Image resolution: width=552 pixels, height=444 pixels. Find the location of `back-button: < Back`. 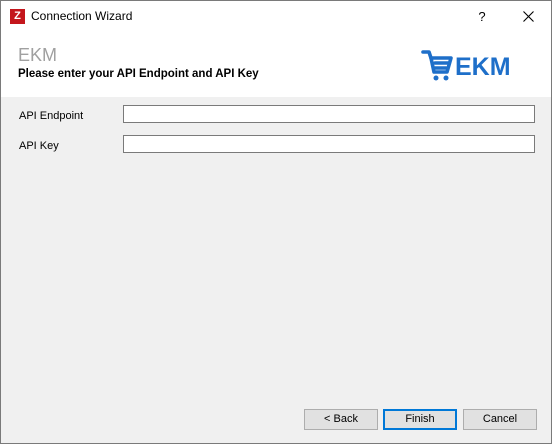

back-button: < Back is located at coordinates (341, 419).